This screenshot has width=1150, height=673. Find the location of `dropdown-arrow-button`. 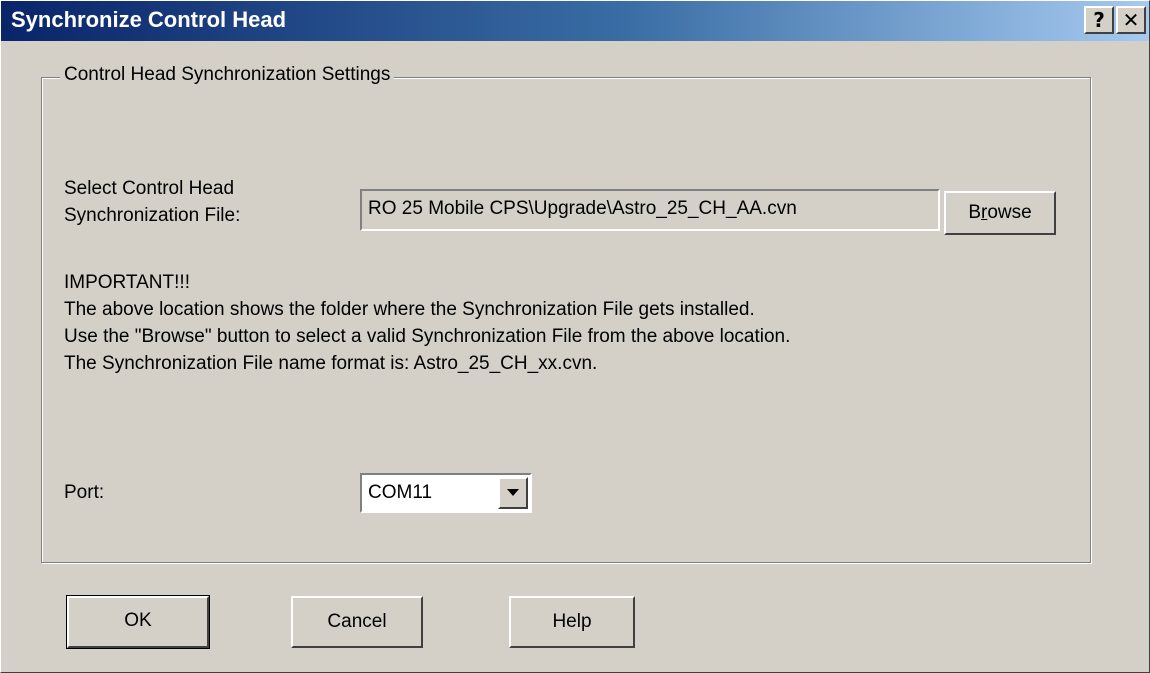

dropdown-arrow-button is located at coordinates (513, 493).